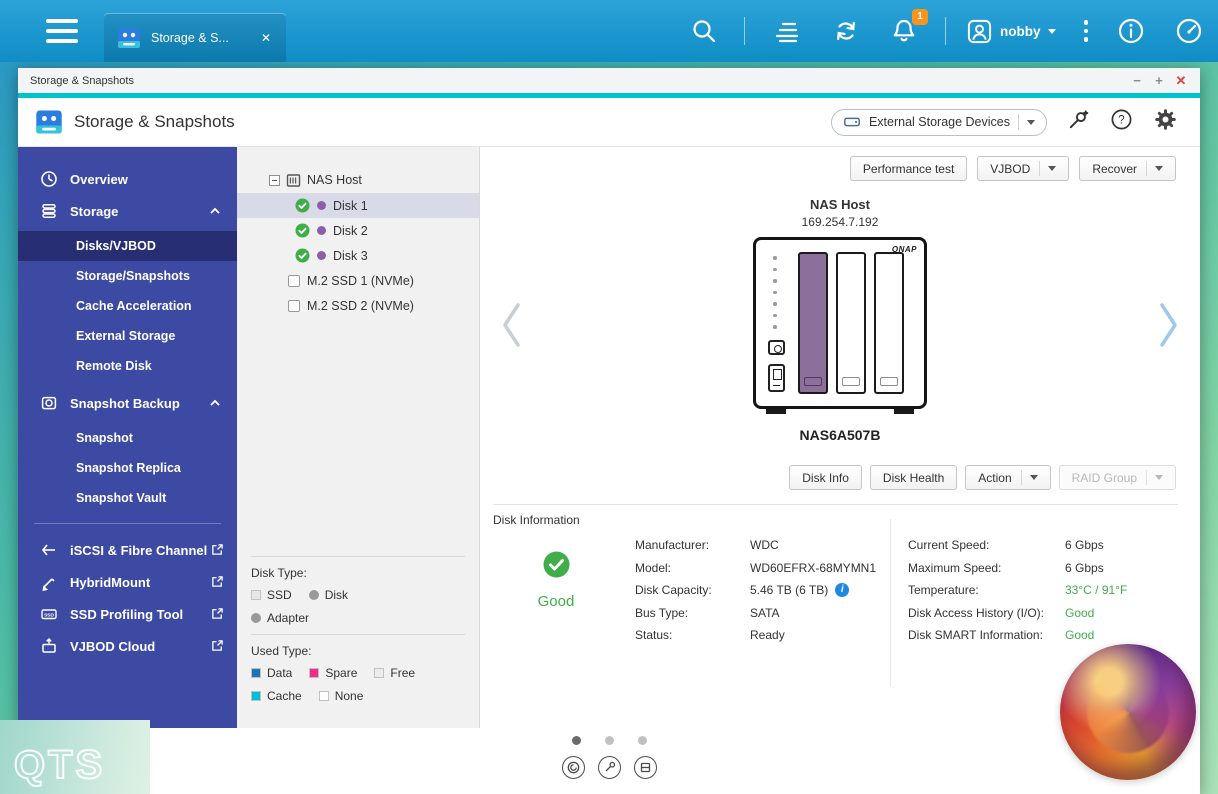 The height and width of the screenshot is (794, 1218). Describe the element at coordinates (127, 306) in the screenshot. I see `sidebar-item-cache-acceleration: Cache Acceleration` at that location.